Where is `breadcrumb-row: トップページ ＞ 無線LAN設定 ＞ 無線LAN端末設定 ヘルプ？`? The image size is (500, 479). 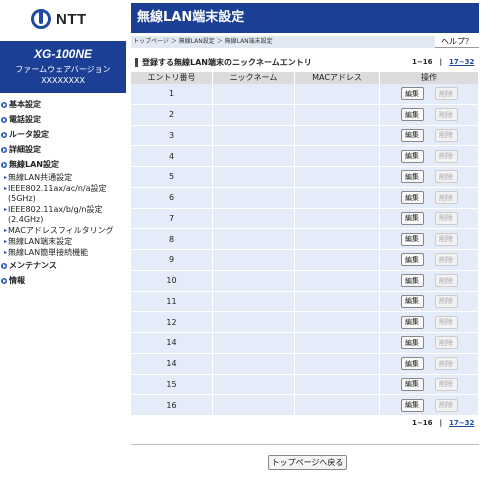
breadcrumb-row: トップページ ＞ 無線LAN設定 ＞ 無線LAN端末設定 ヘルプ？ is located at coordinates (305, 42).